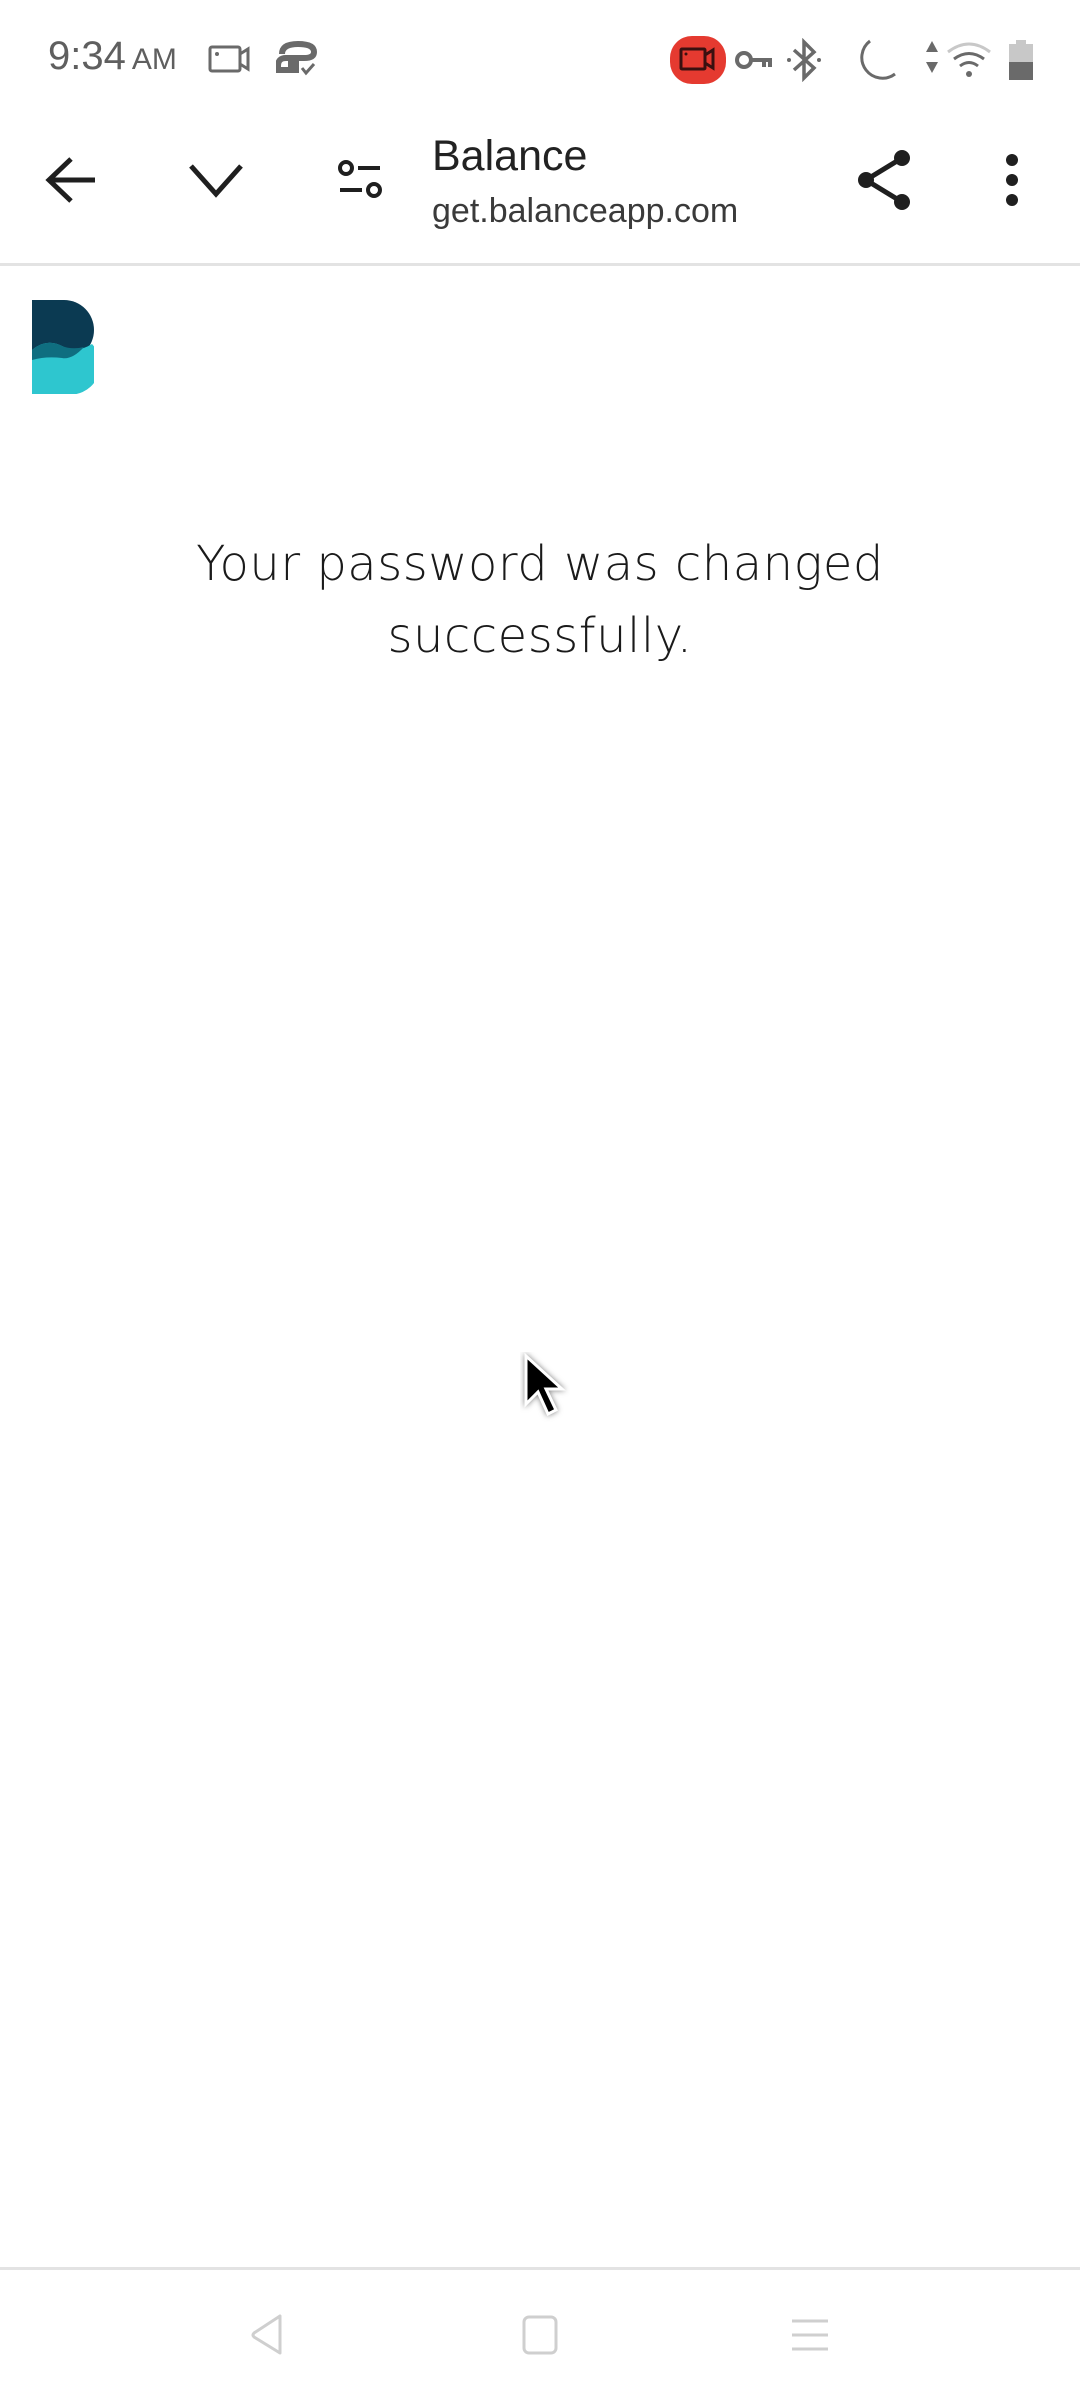  I want to click on chevron-down-icon, so click(216, 181).